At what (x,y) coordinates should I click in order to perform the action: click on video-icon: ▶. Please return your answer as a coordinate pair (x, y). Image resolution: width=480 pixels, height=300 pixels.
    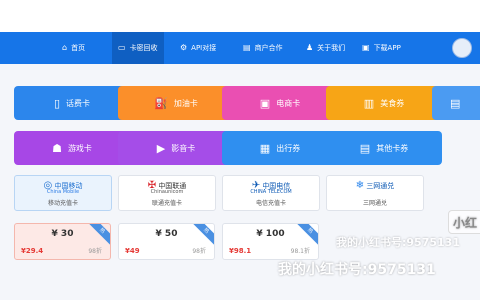
    Looking at the image, I should click on (161, 148).